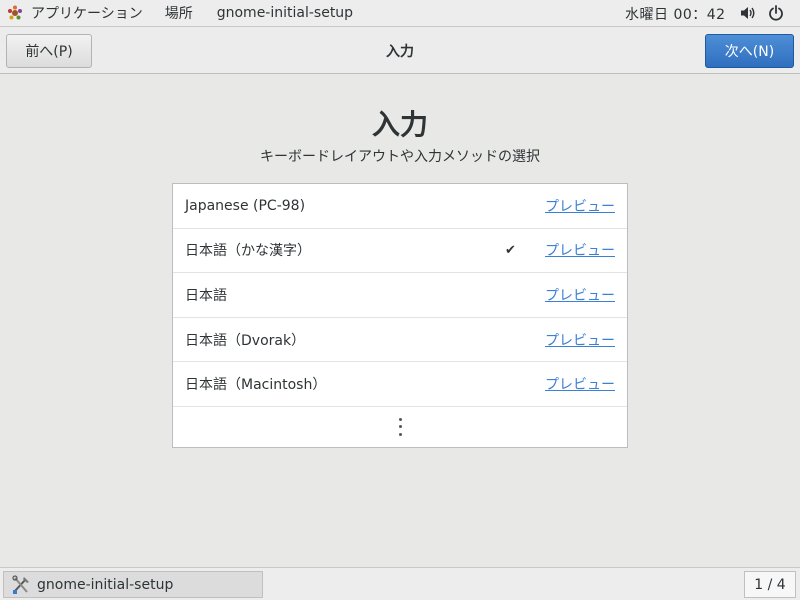  What do you see at coordinates (245, 205) in the screenshot?
I see `layout-name: Japanese (PC-98)` at bounding box center [245, 205].